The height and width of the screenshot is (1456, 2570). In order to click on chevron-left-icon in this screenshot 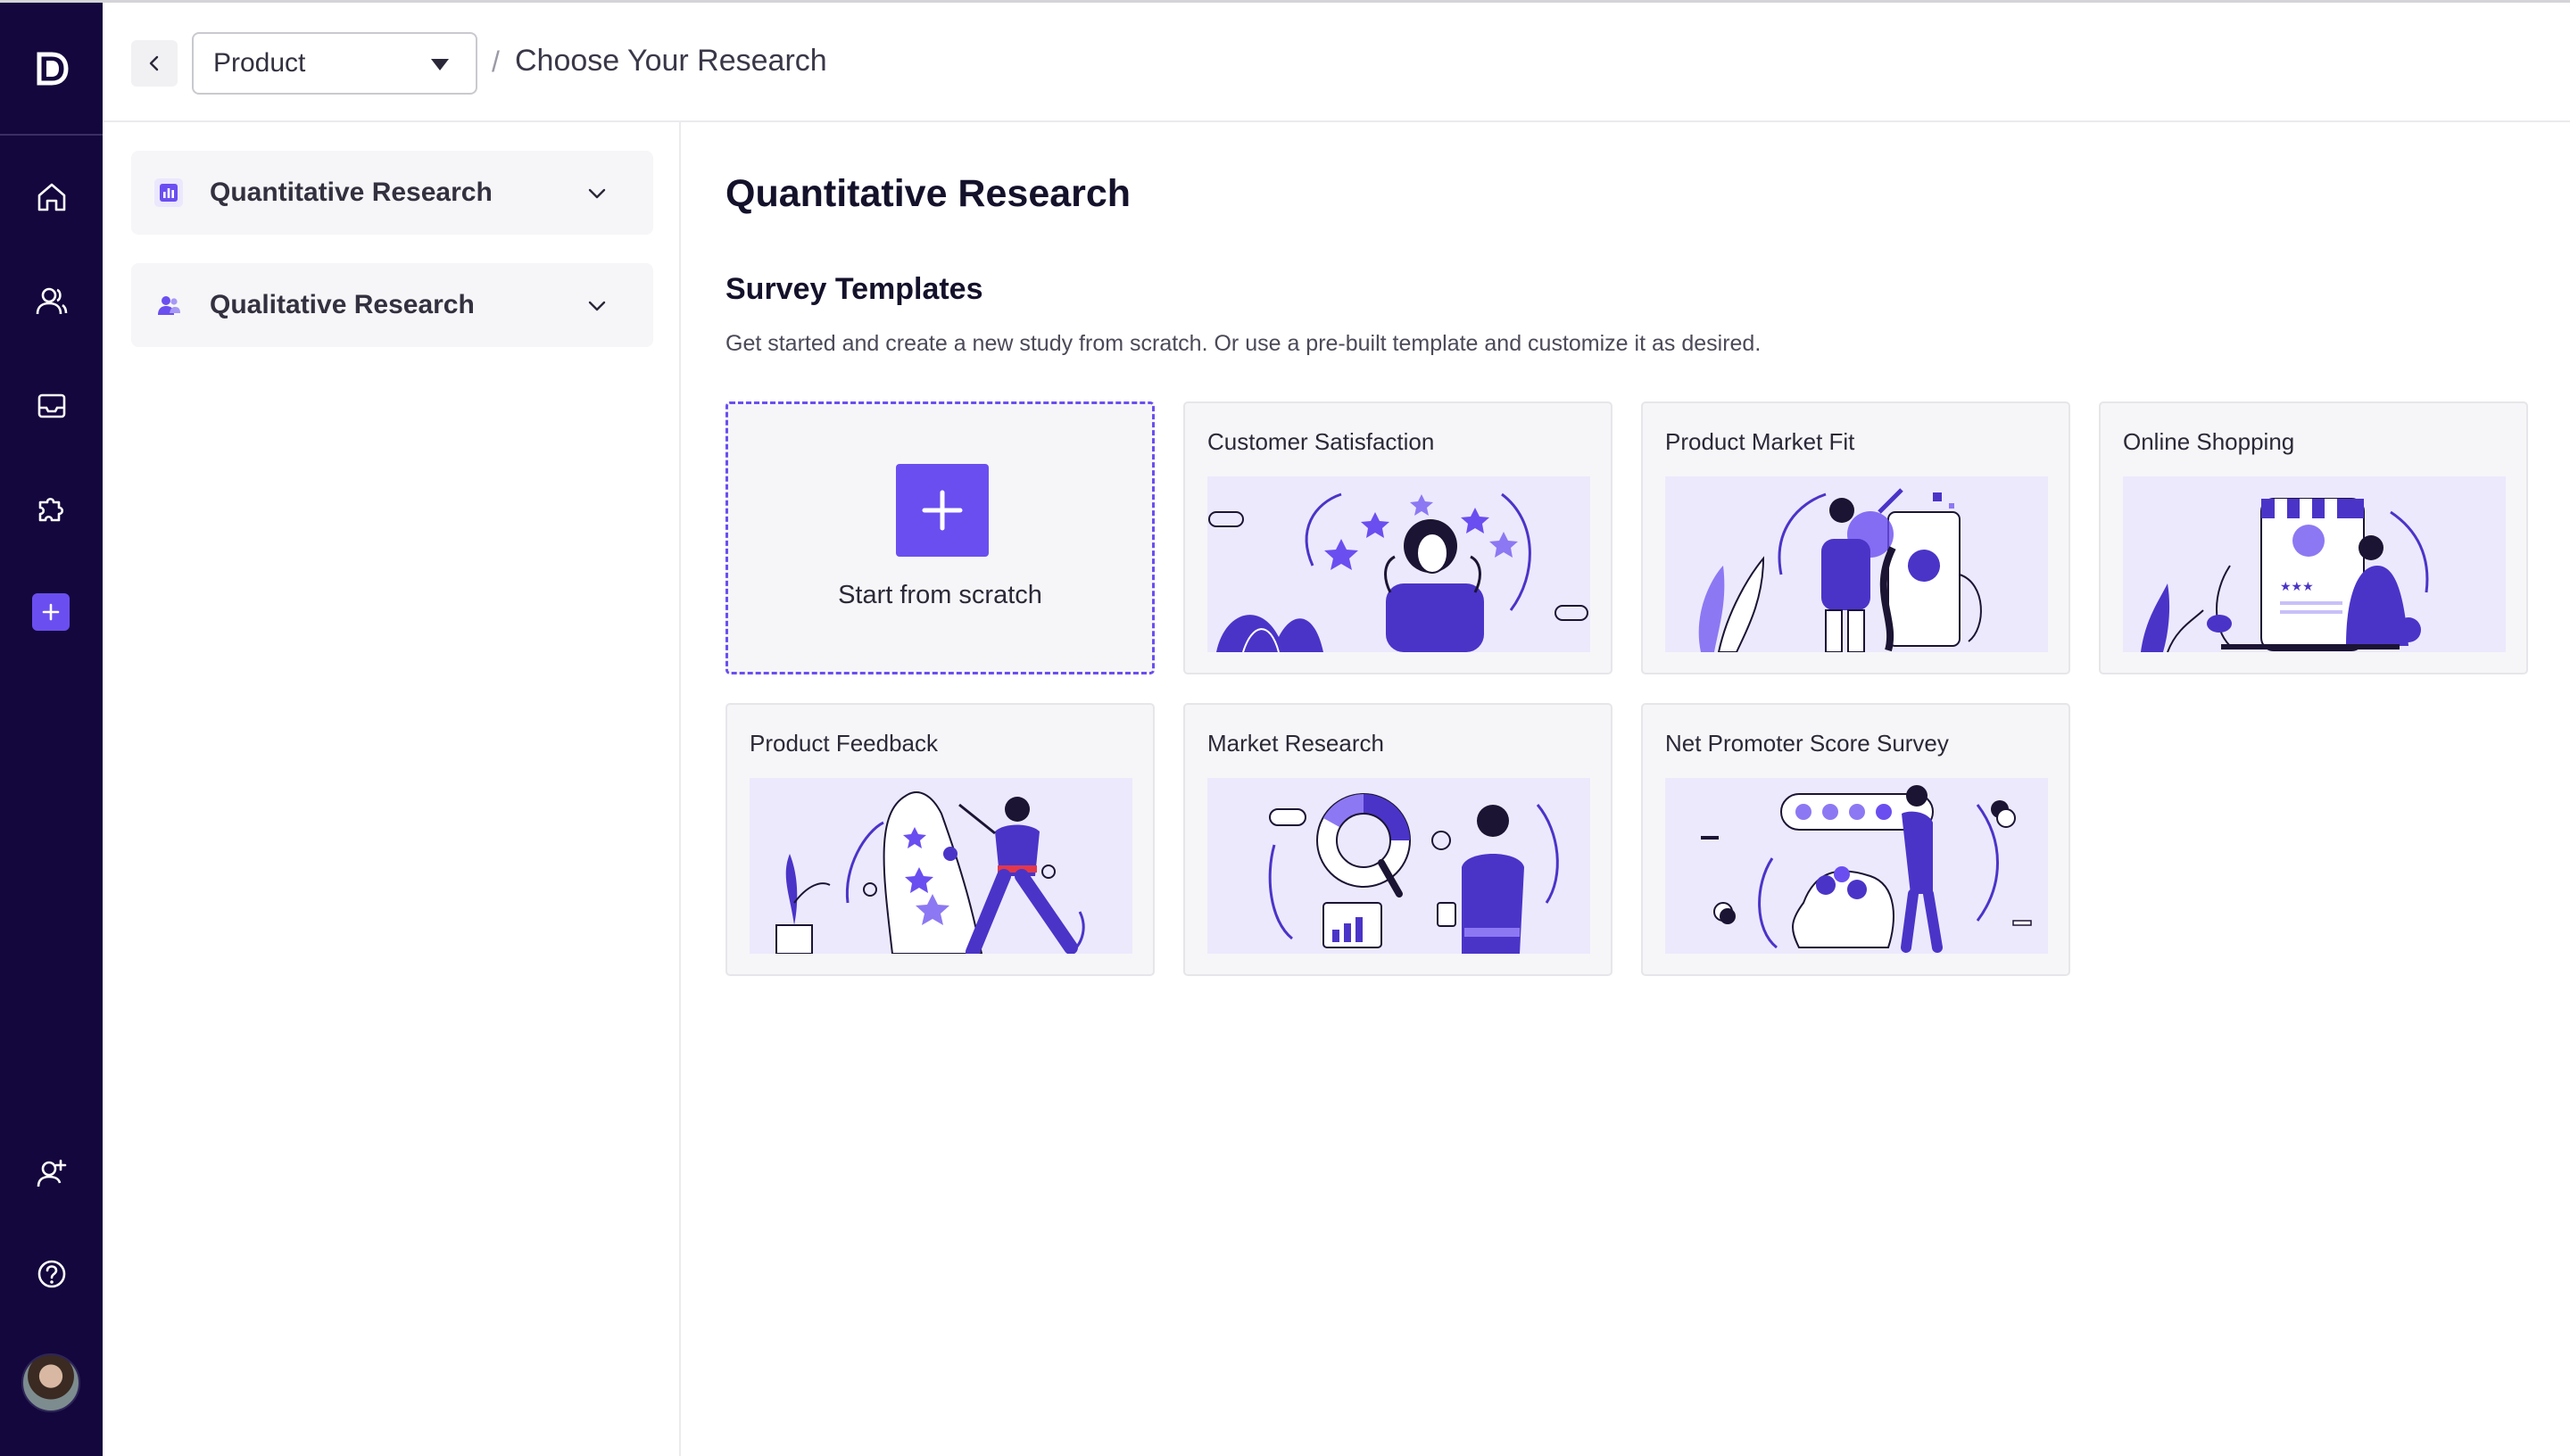, I will do `click(154, 63)`.